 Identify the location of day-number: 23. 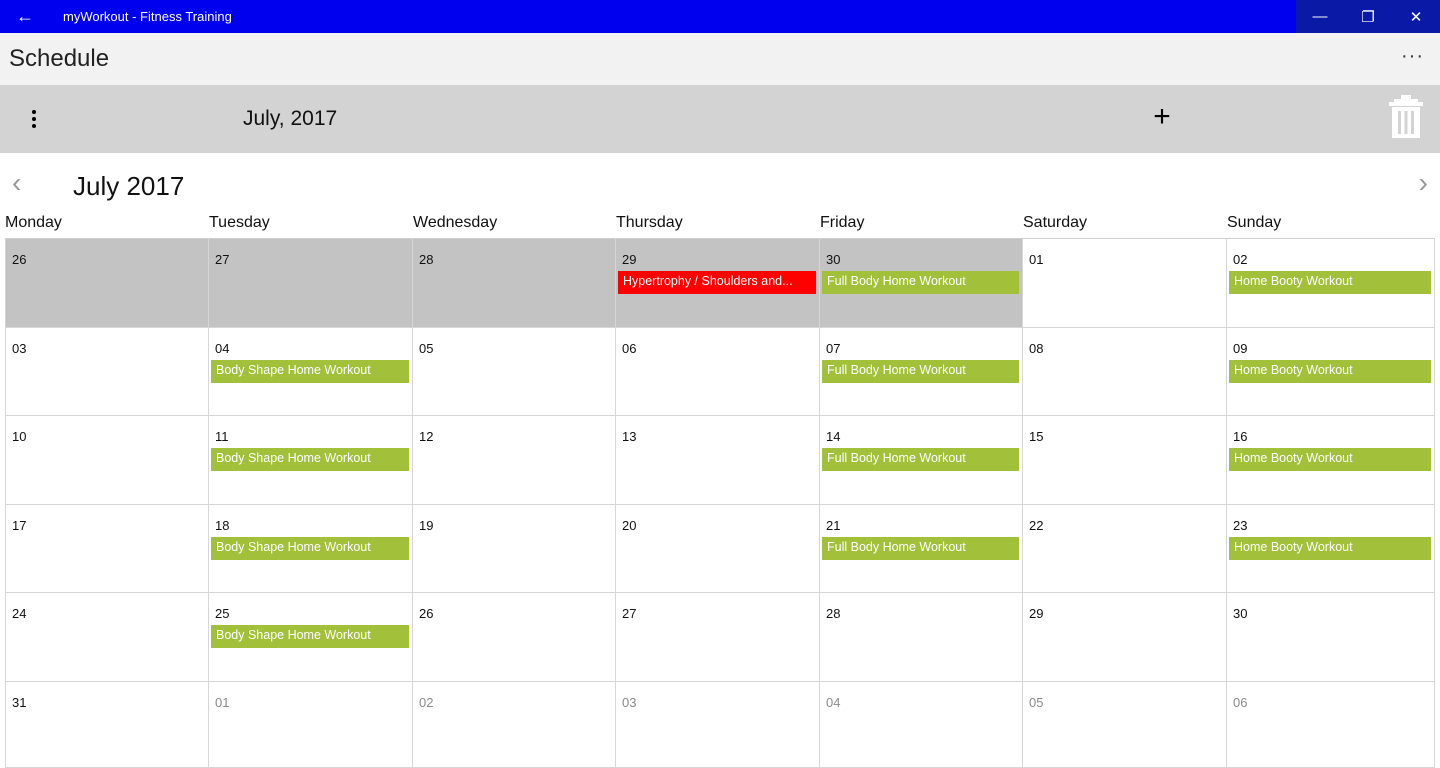
(1240, 525).